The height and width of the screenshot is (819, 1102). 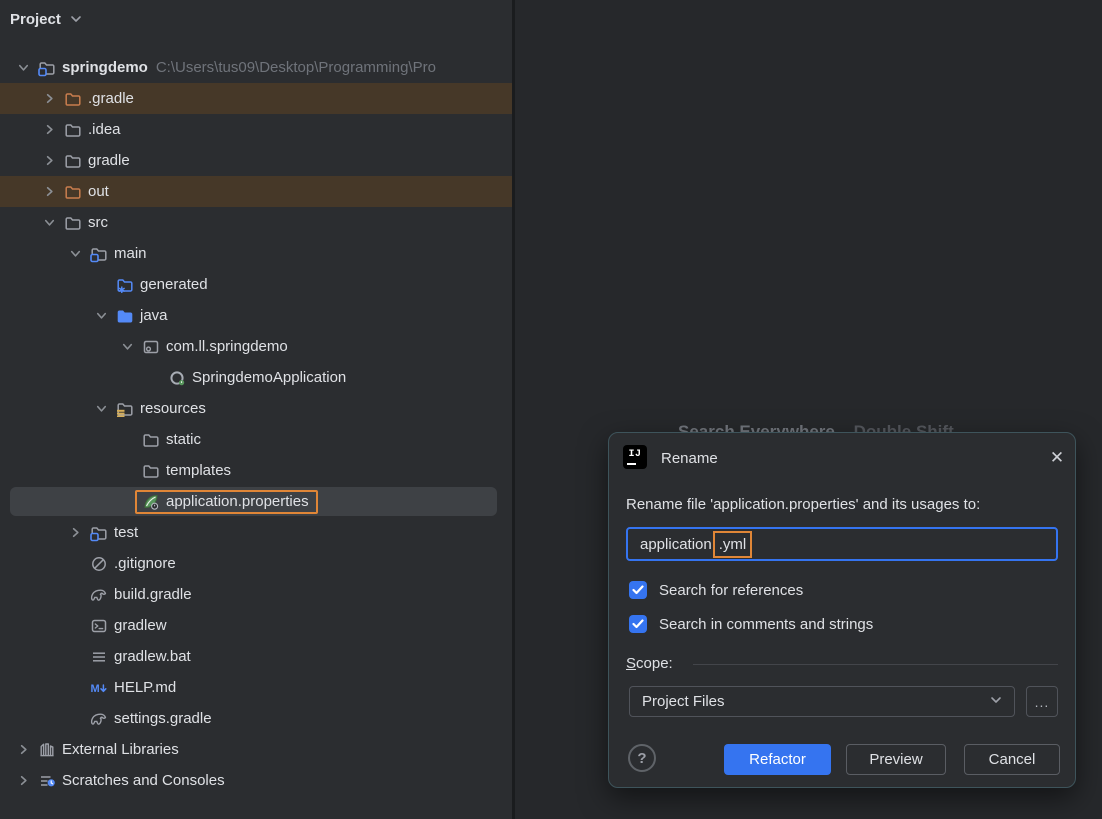 I want to click on tree-item-label: .idea, so click(x=104, y=129).